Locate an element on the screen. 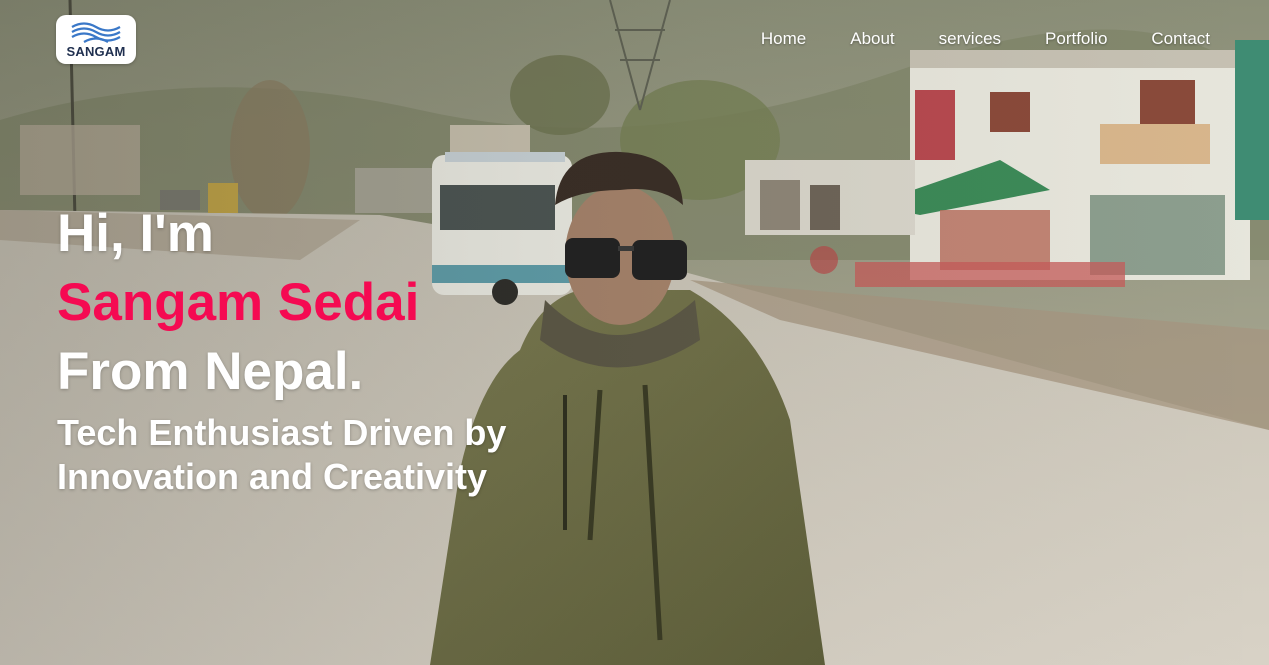 Image resolution: width=1269 pixels, height=665 pixels. site-logo: SANGAM is located at coordinates (96, 39).